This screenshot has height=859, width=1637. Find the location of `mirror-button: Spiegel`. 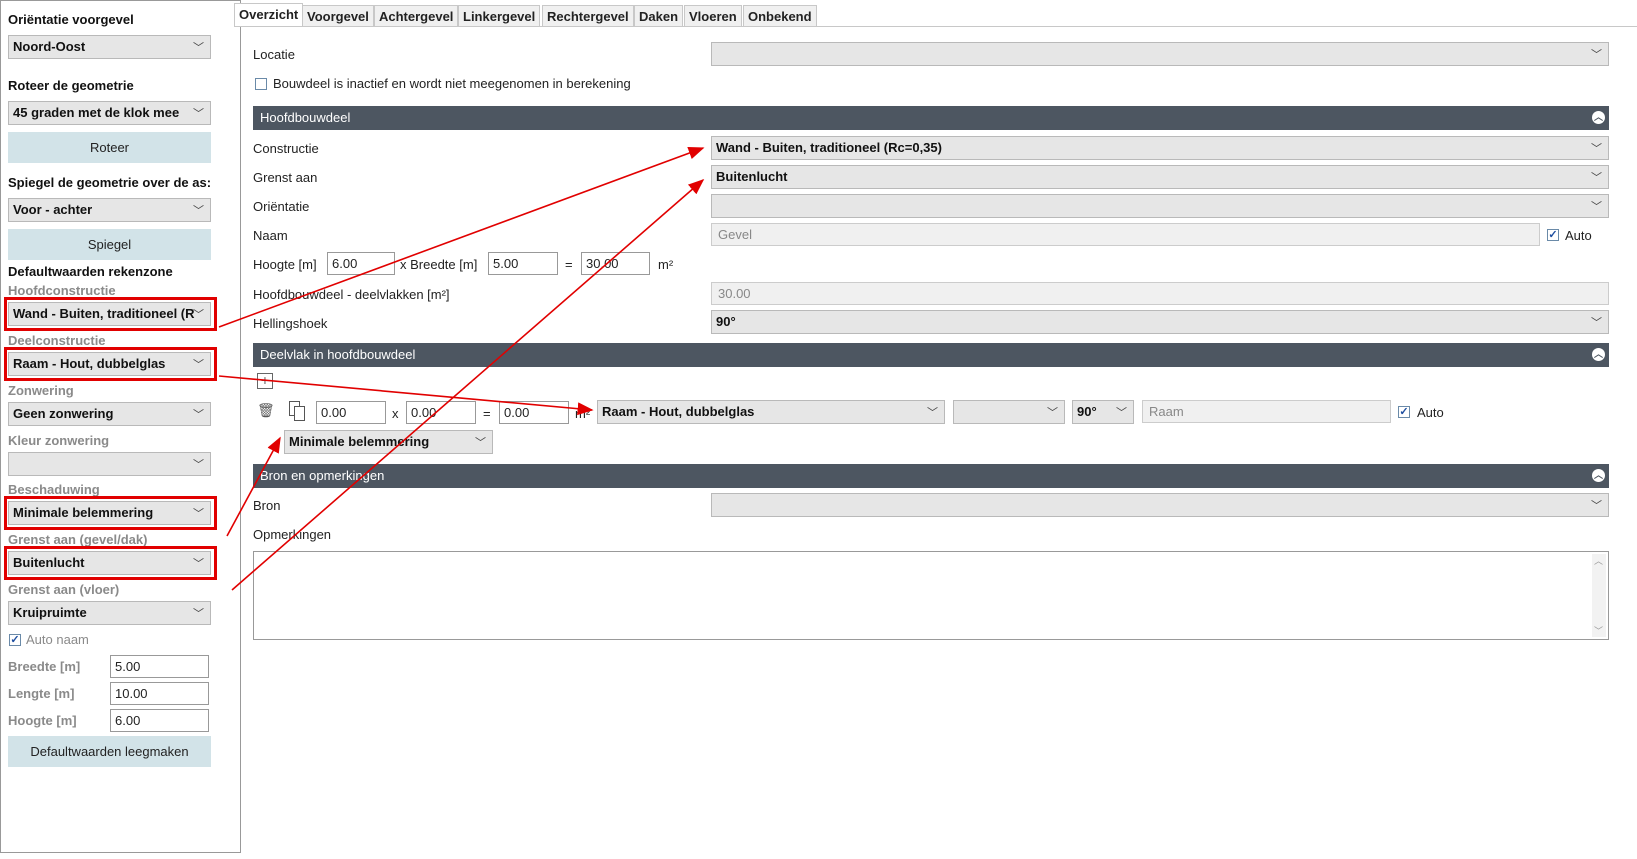

mirror-button: Spiegel is located at coordinates (109, 244).